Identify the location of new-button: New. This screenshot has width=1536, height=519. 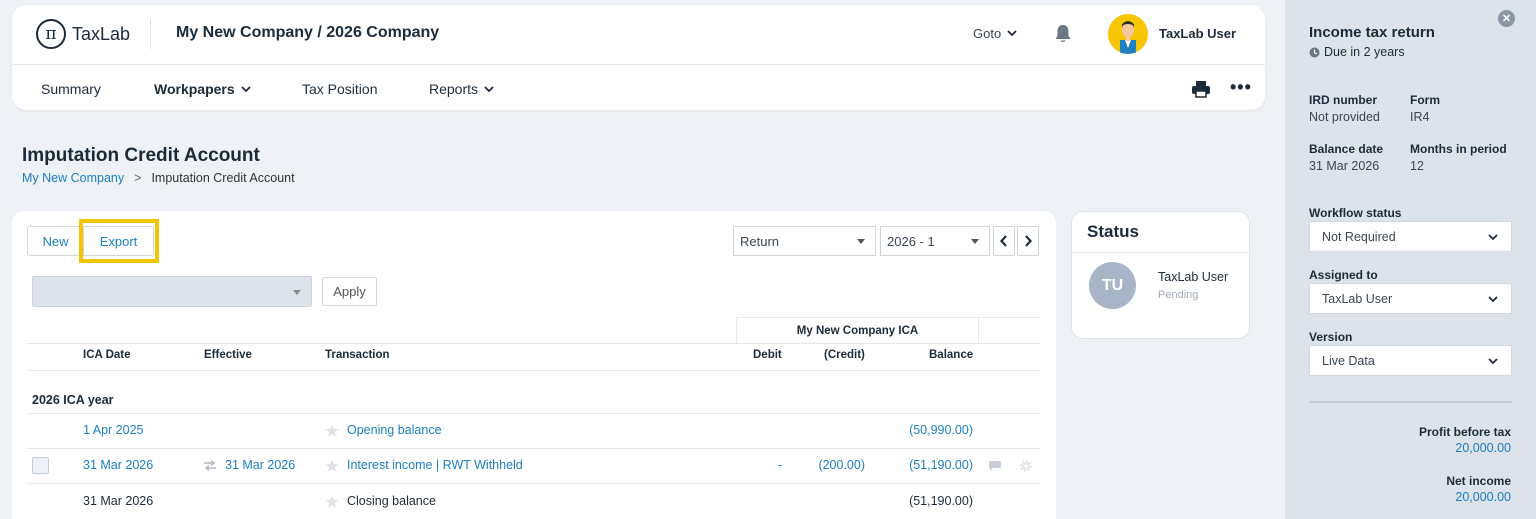
(55, 241).